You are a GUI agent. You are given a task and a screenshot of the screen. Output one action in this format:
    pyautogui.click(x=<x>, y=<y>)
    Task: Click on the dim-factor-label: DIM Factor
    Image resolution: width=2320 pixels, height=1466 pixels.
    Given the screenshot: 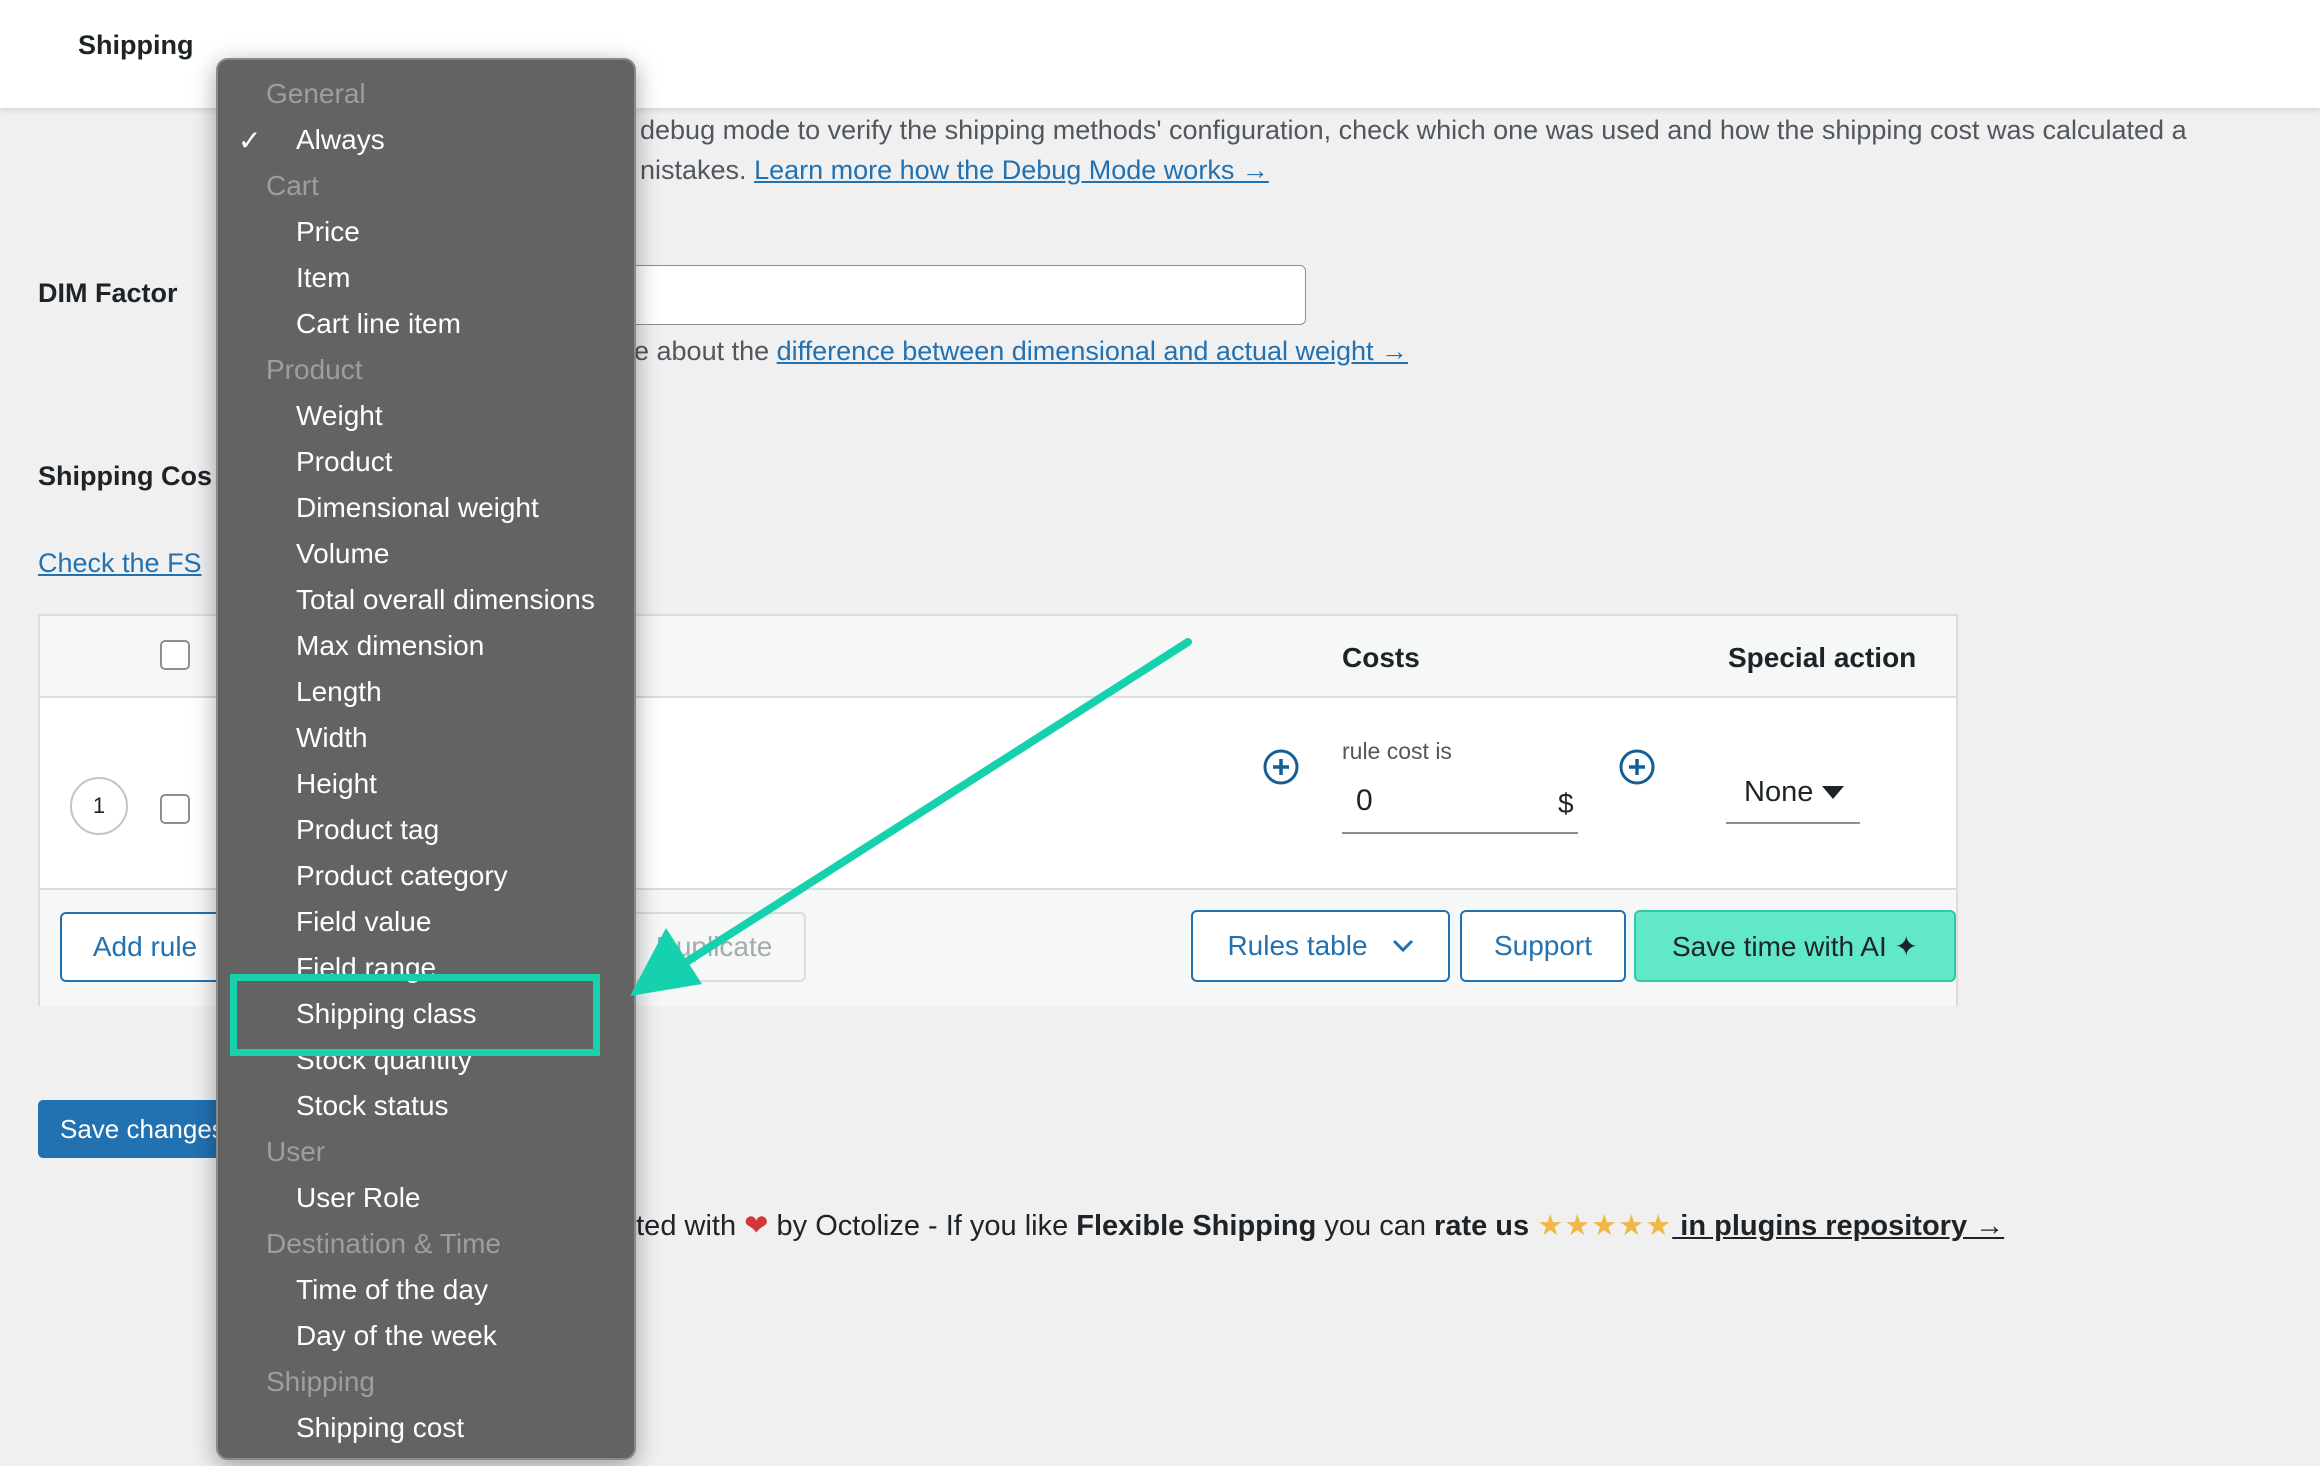 What is the action you would take?
    pyautogui.click(x=108, y=293)
    